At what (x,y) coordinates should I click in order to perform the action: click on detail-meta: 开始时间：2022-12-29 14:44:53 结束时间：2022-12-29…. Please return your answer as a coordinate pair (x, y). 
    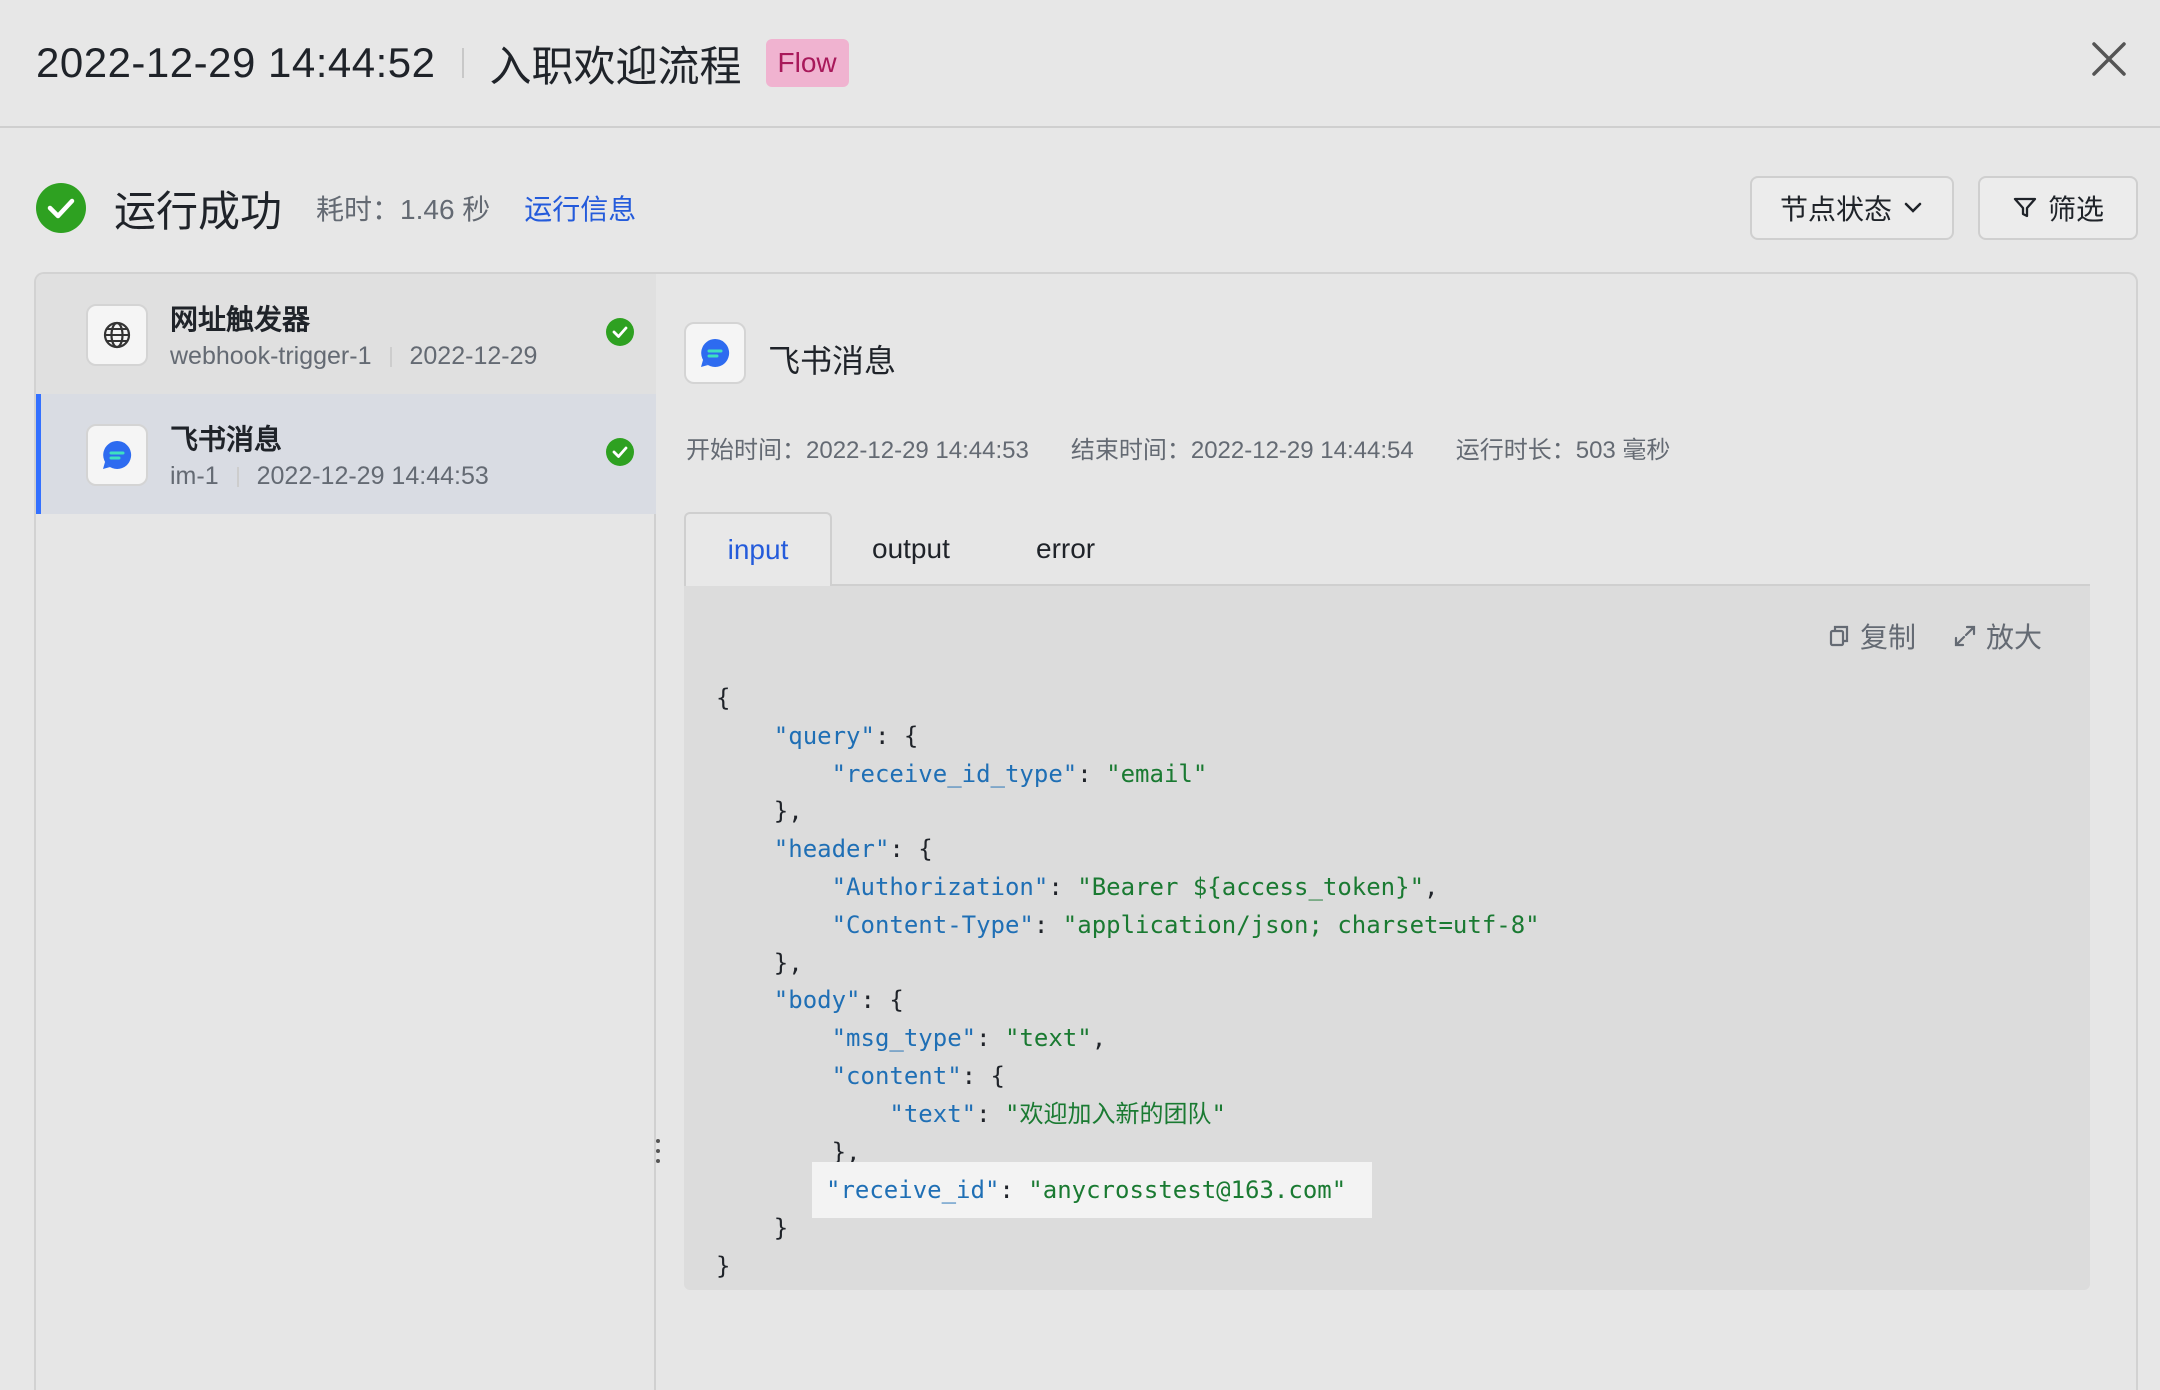
    Looking at the image, I should click on (1199, 447).